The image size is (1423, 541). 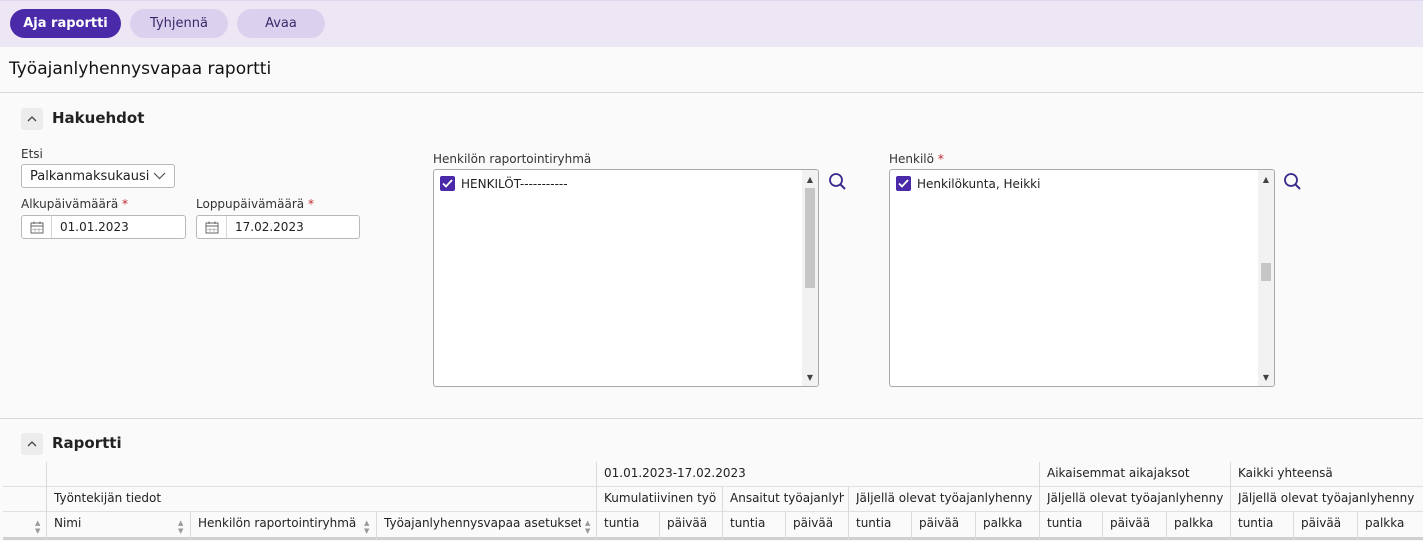 I want to click on list-item-label: Henkilökunta, Heikki, so click(x=979, y=183).